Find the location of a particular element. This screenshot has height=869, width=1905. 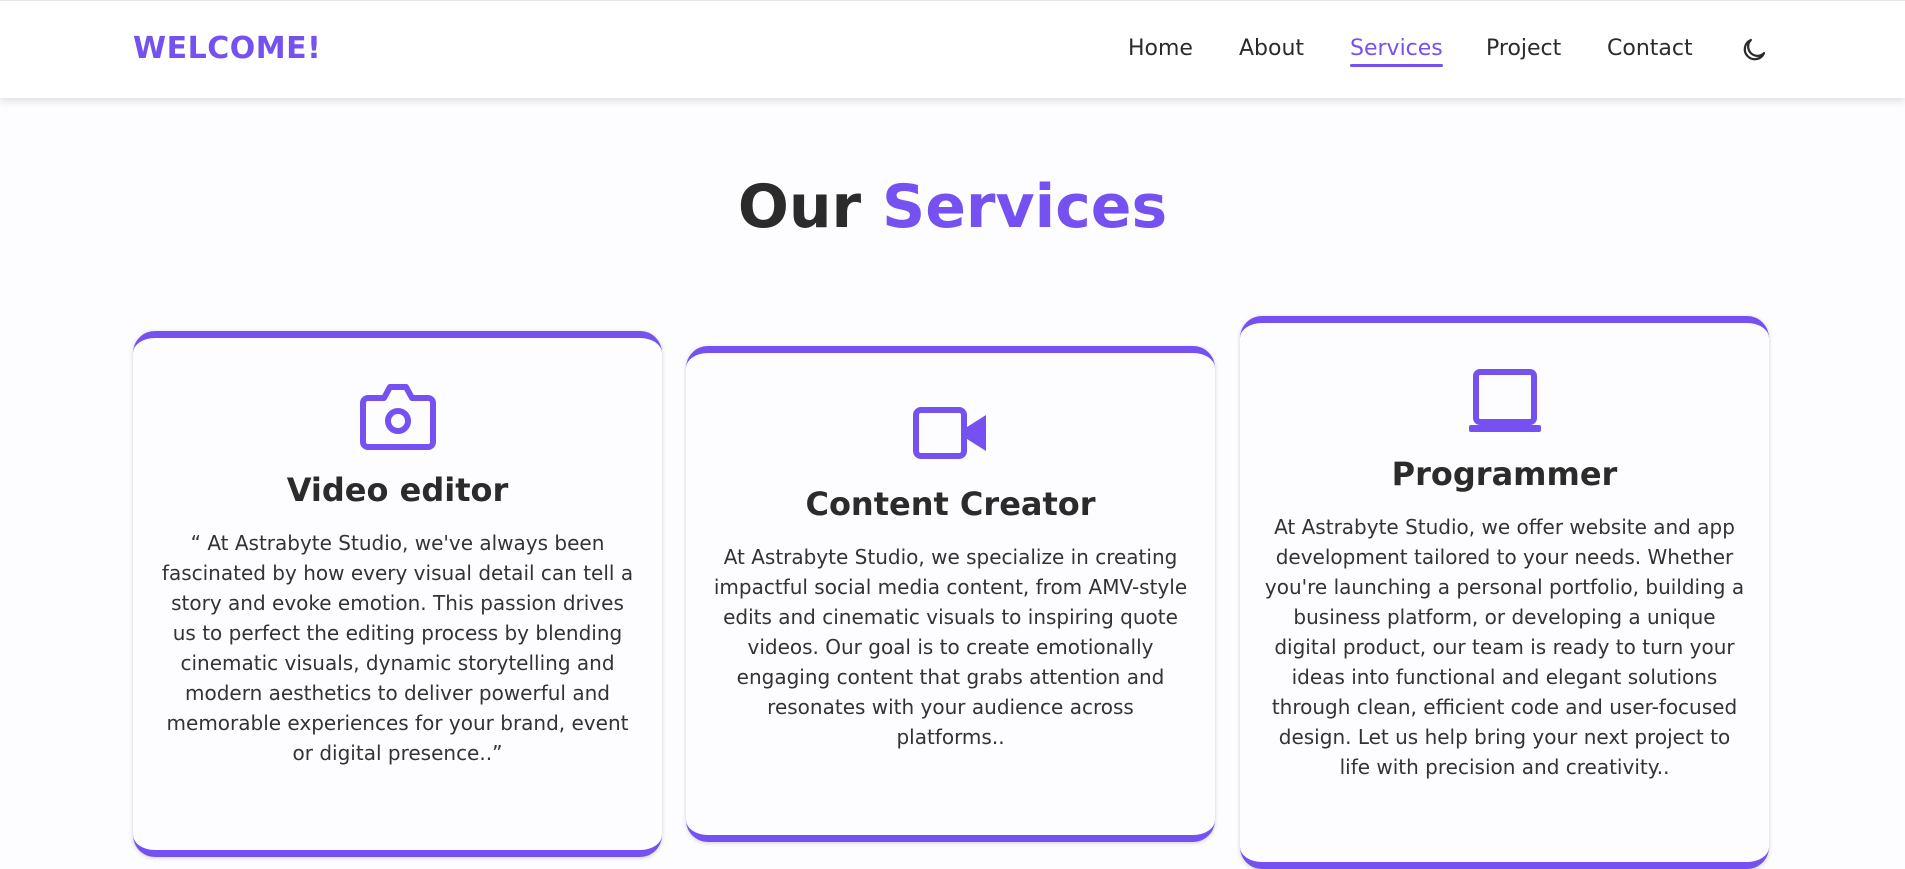

card-title: Programmer is located at coordinates (1504, 474).